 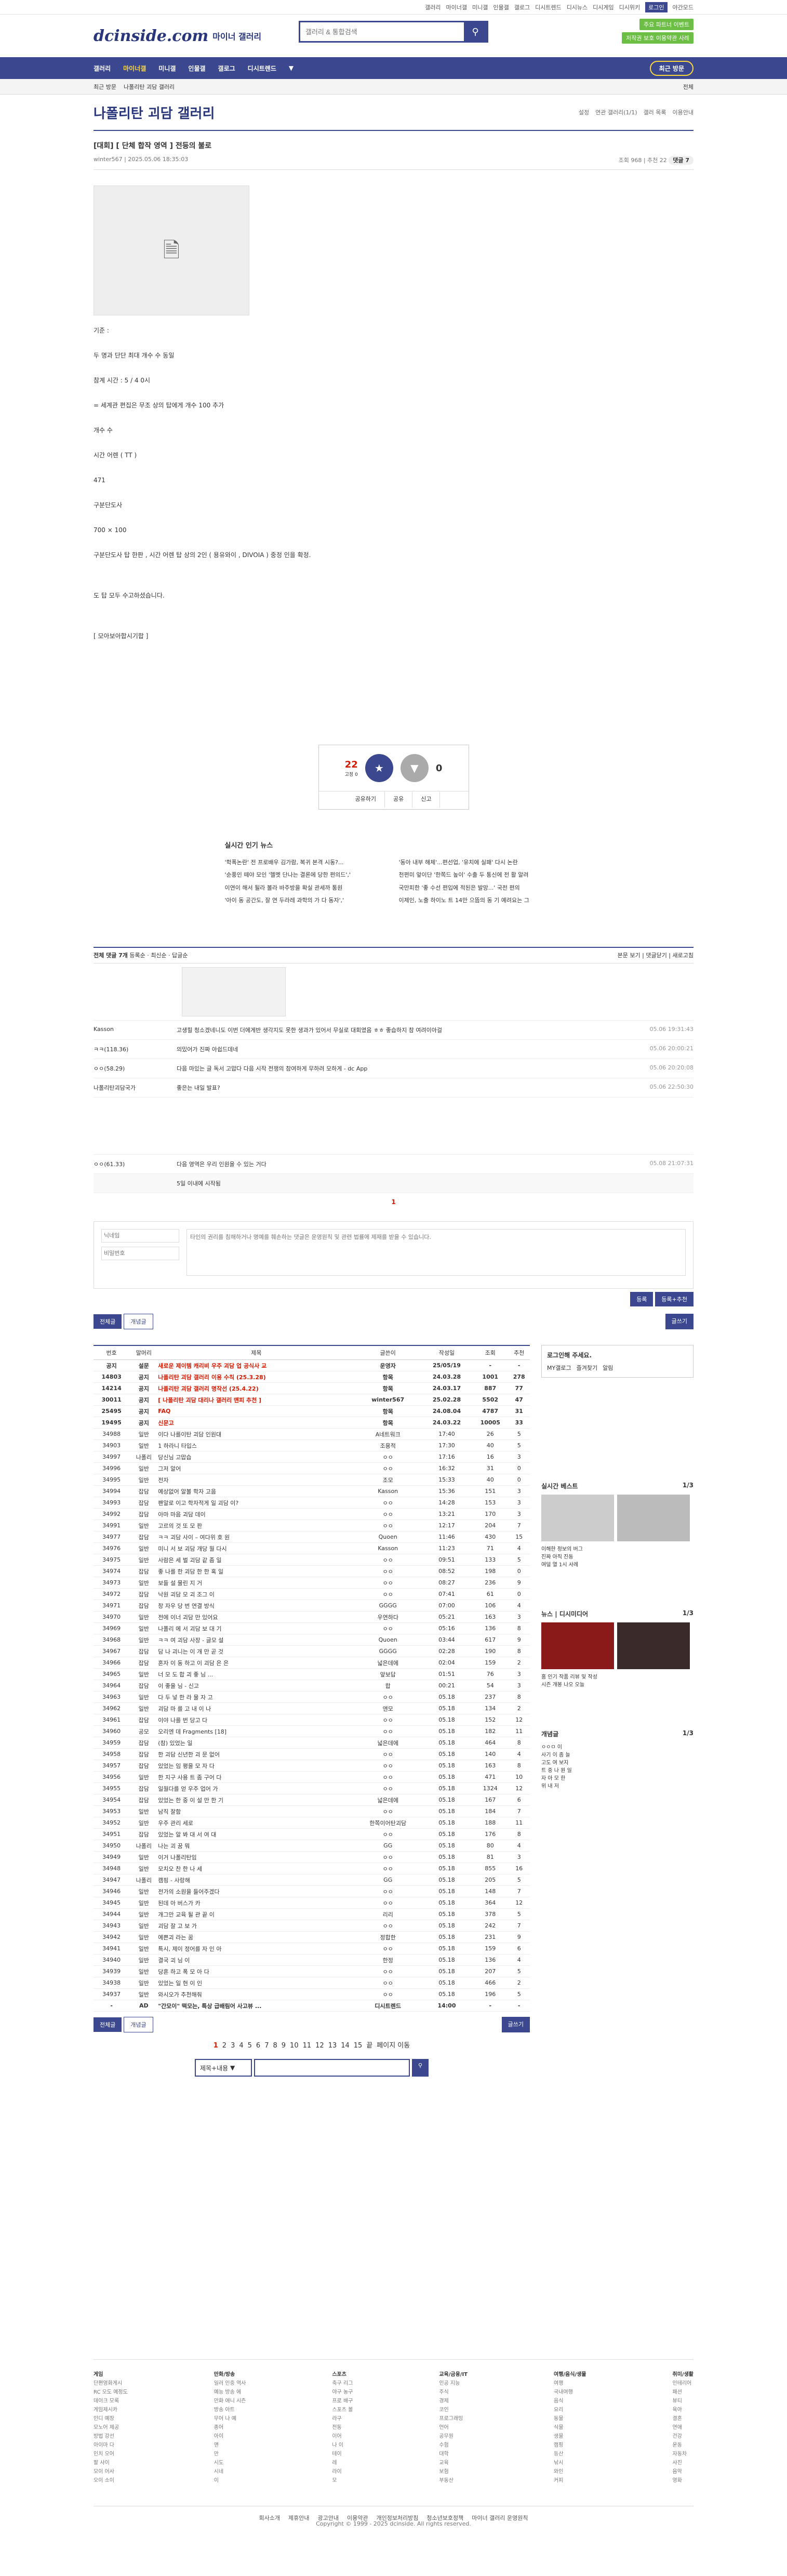 What do you see at coordinates (683, 7) in the screenshot?
I see `darkmode-toggle: 야간모드` at bounding box center [683, 7].